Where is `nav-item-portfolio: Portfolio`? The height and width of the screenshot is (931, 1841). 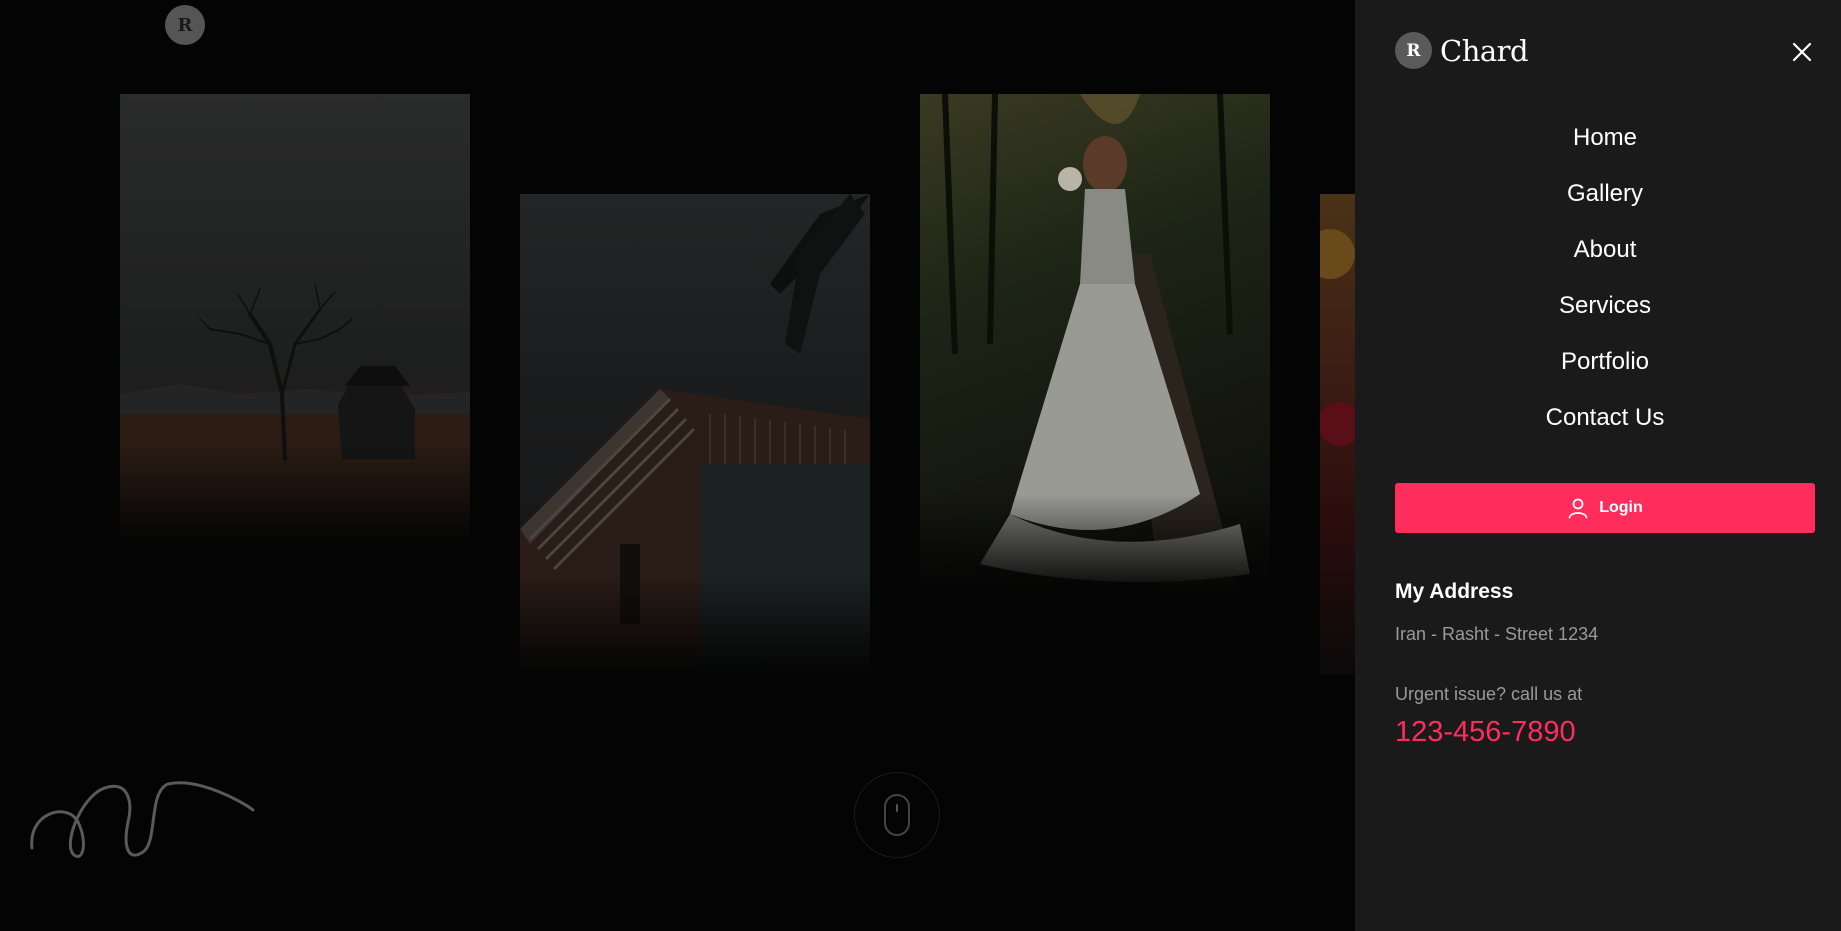 nav-item-portfolio: Portfolio is located at coordinates (1605, 367).